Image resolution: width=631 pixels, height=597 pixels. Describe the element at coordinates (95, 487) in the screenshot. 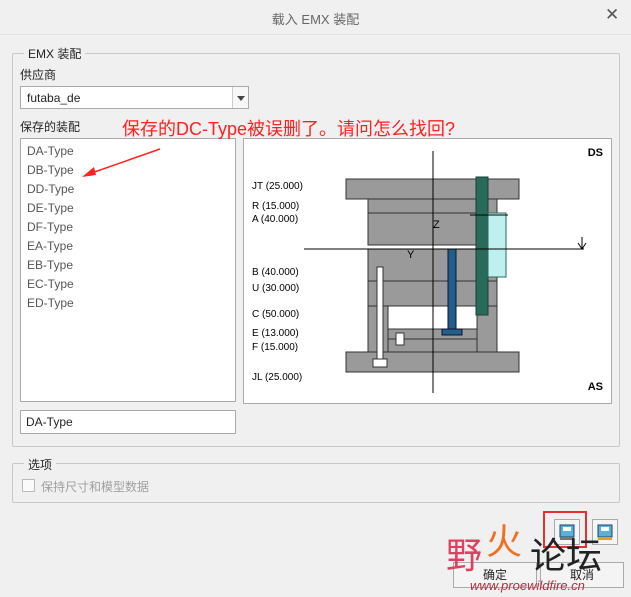

I see `keep-dims-label: 保持尺寸和模型数据` at that location.